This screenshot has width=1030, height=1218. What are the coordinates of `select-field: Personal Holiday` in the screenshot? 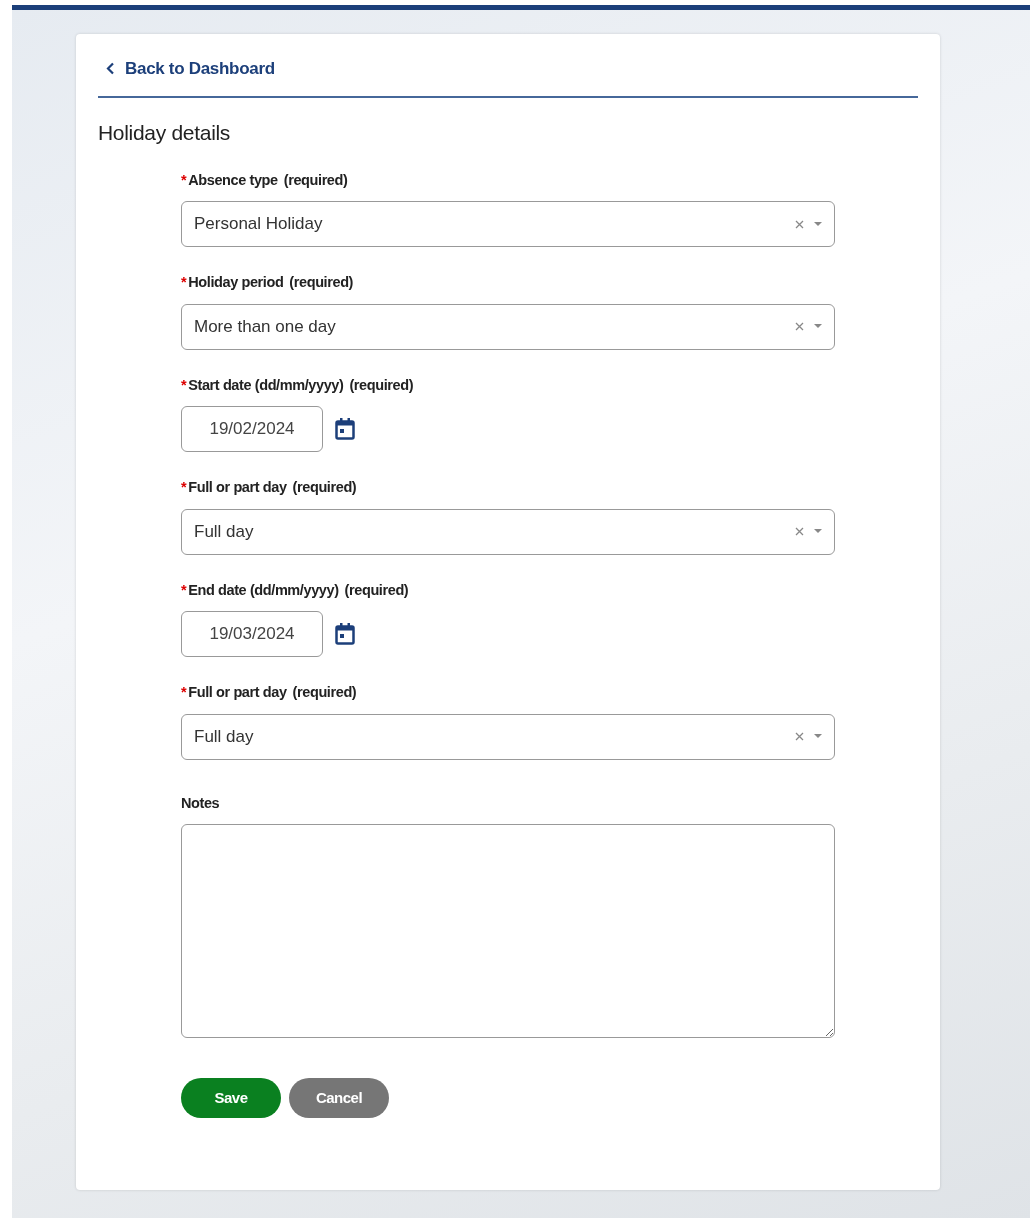 It's located at (508, 224).